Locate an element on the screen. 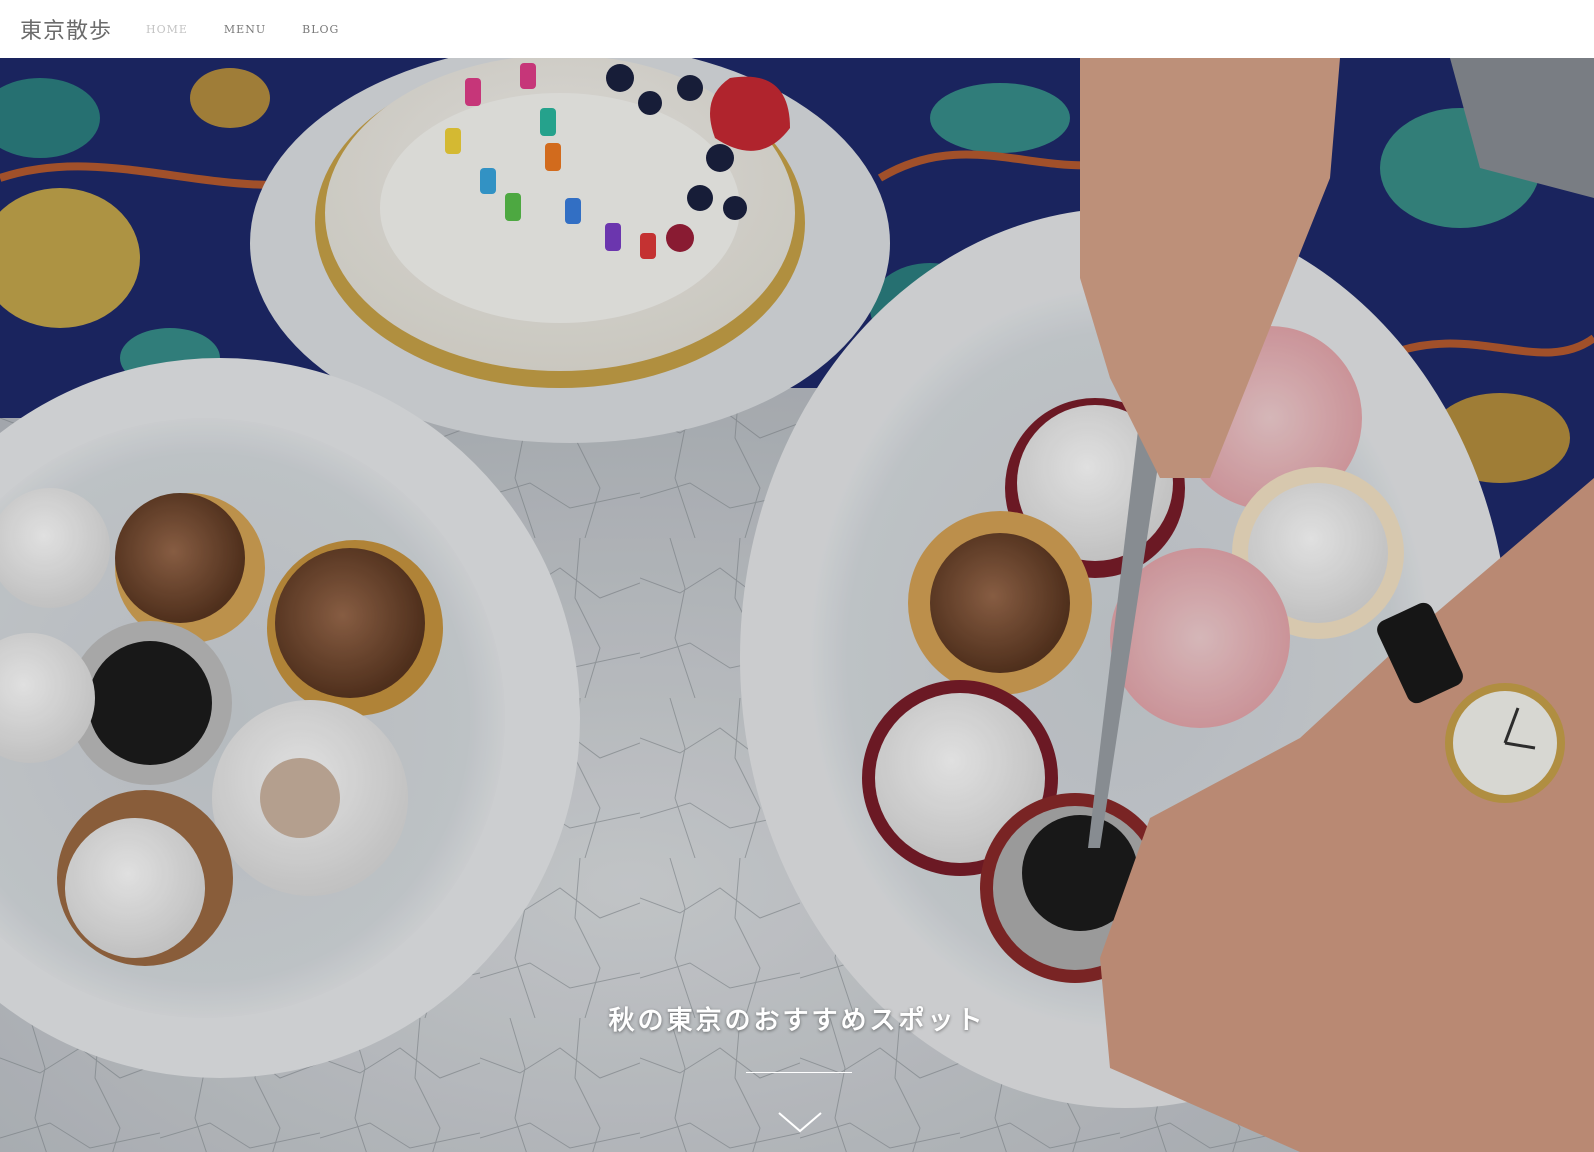  nav-home: HOME is located at coordinates (167, 29).